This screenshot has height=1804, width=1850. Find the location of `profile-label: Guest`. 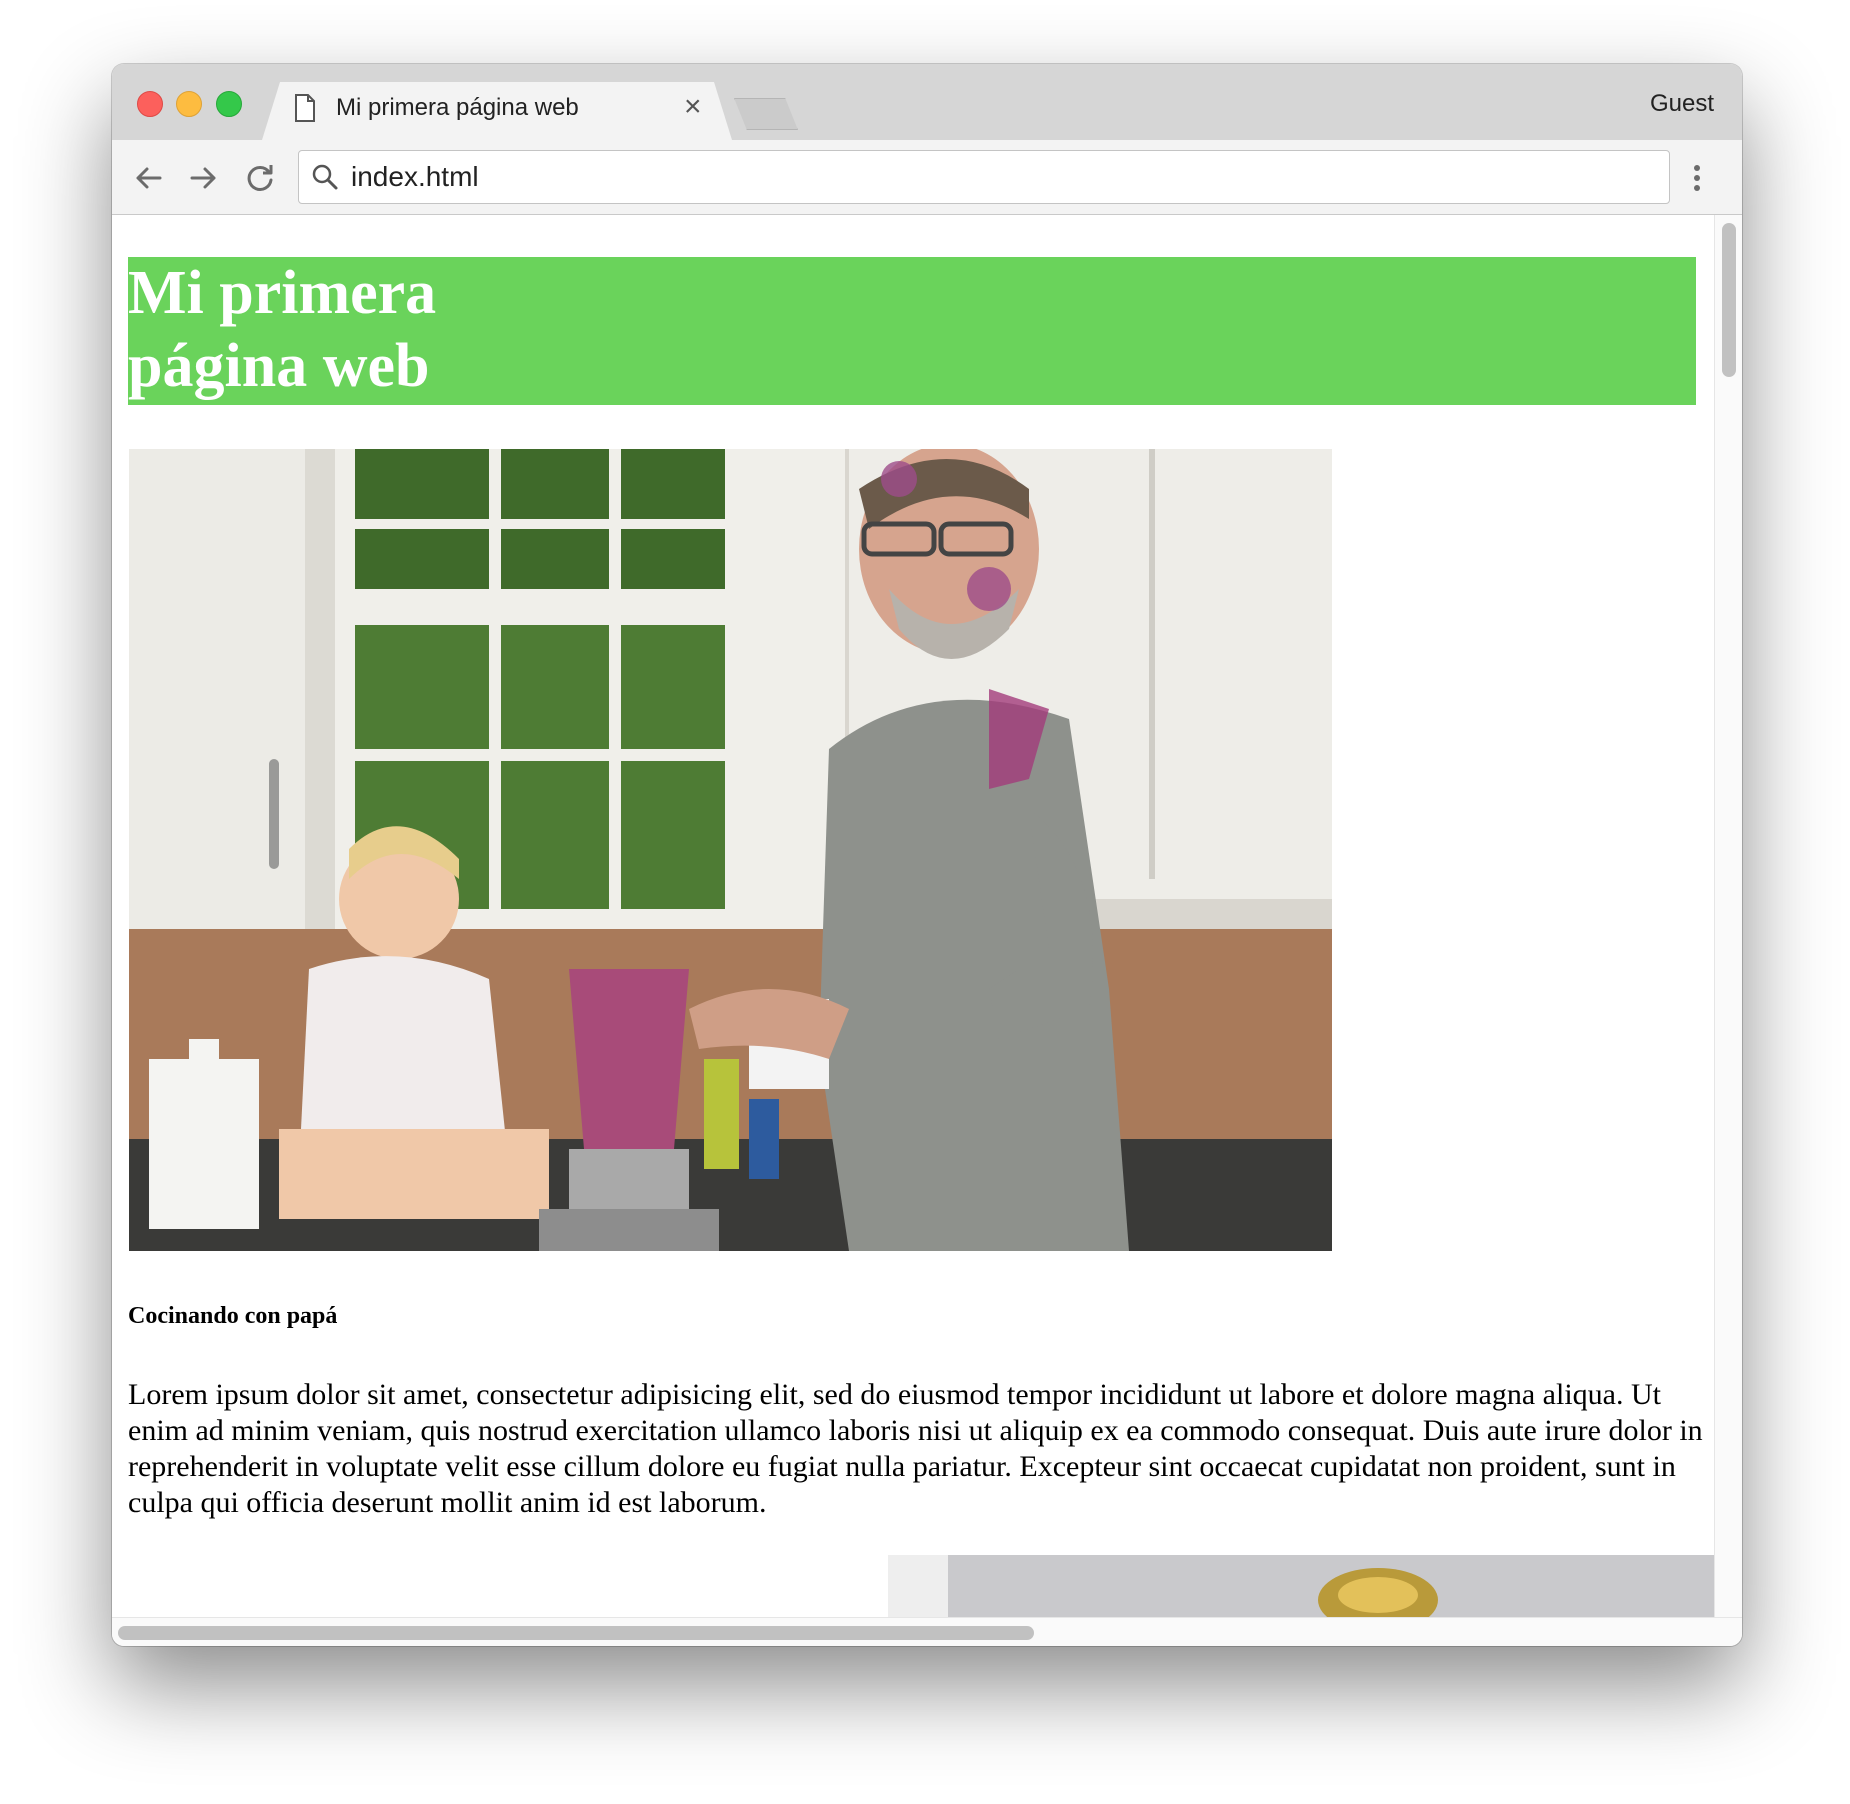

profile-label: Guest is located at coordinates (1682, 104).